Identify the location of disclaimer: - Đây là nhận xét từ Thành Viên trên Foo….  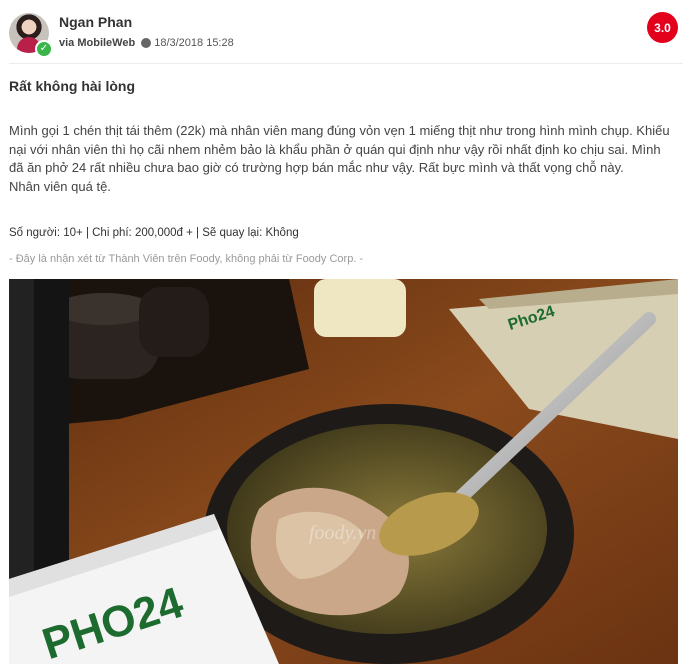
(186, 259).